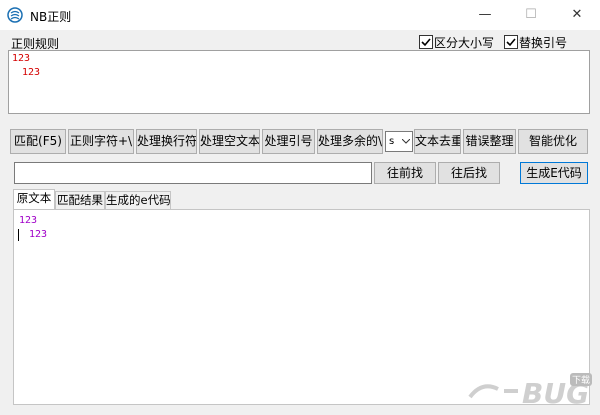  I want to click on handle-quote-button: 处理引号, so click(288, 141).